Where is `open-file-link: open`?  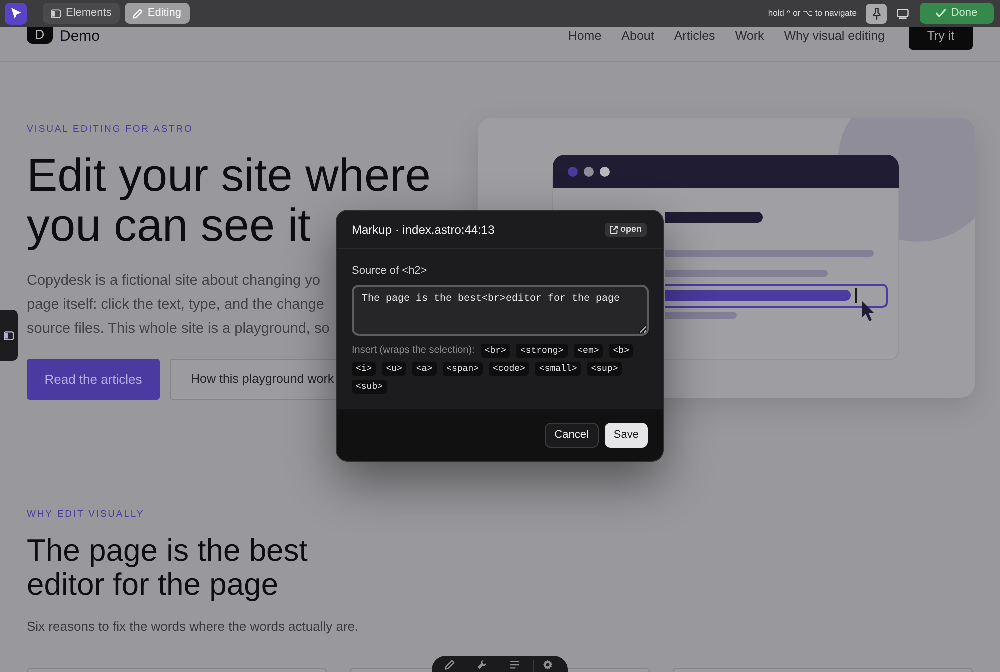
open-file-link: open is located at coordinates (625, 229).